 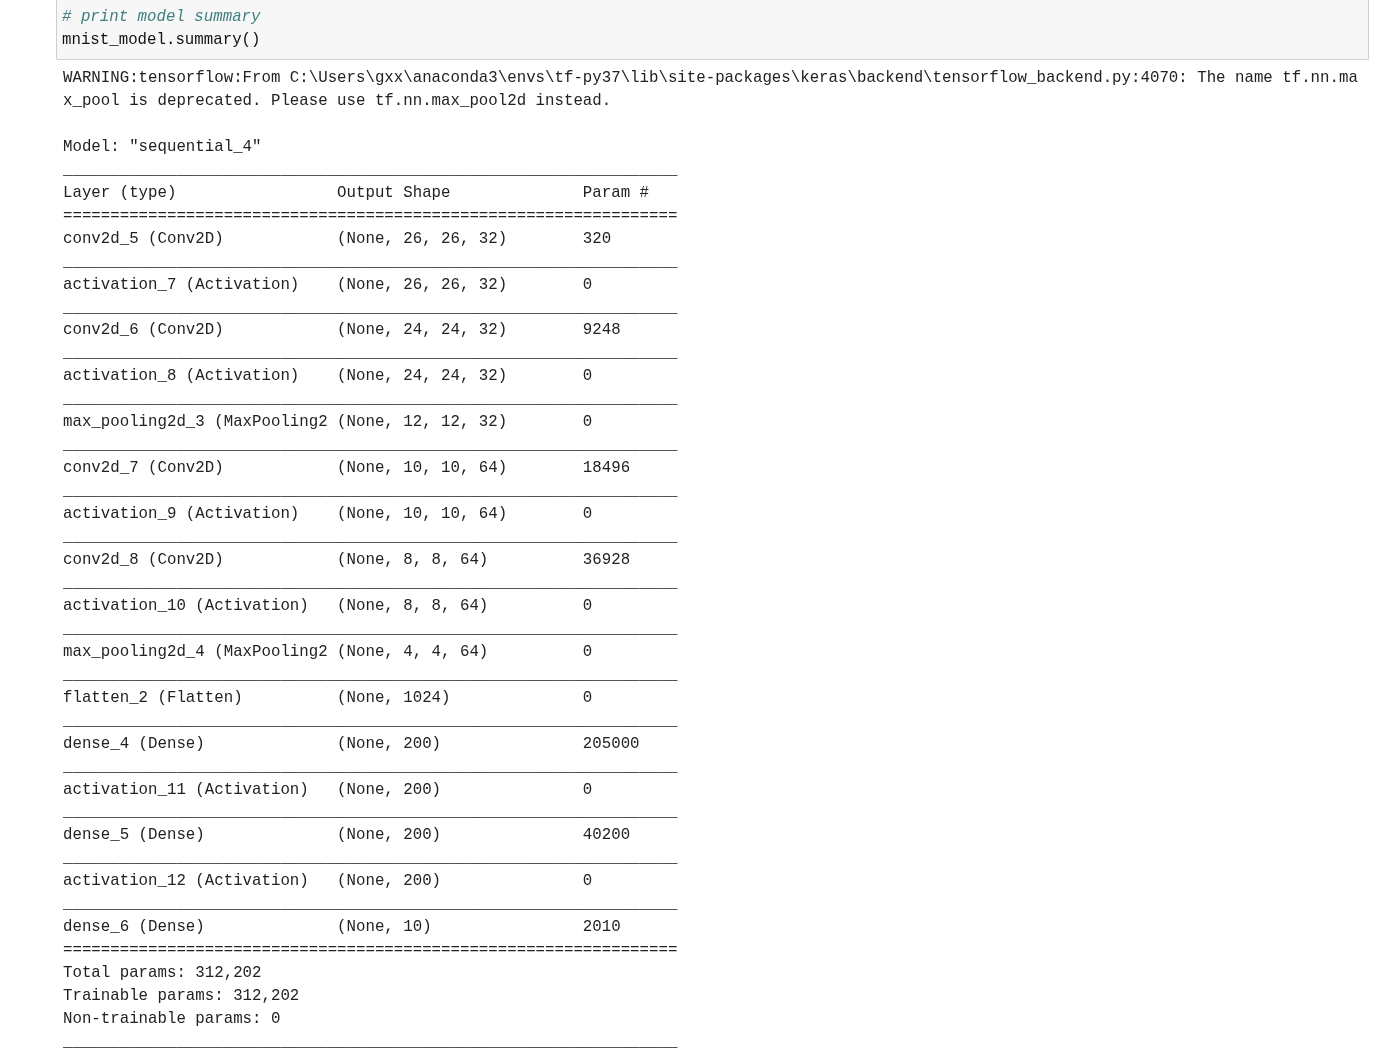 What do you see at coordinates (143, 330) in the screenshot?
I see `table-cell: conv2d_6 (Conv2D)` at bounding box center [143, 330].